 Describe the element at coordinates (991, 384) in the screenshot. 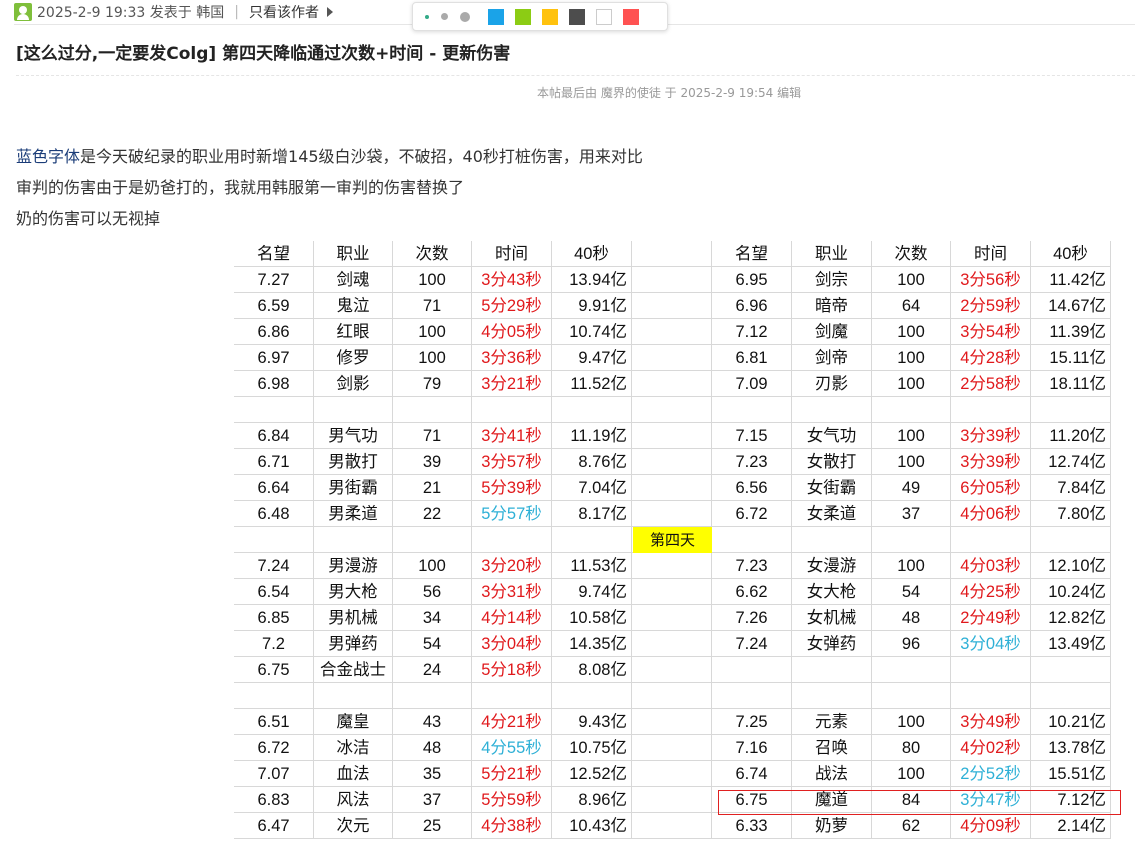

I see `table-cell: 2分58秒` at that location.